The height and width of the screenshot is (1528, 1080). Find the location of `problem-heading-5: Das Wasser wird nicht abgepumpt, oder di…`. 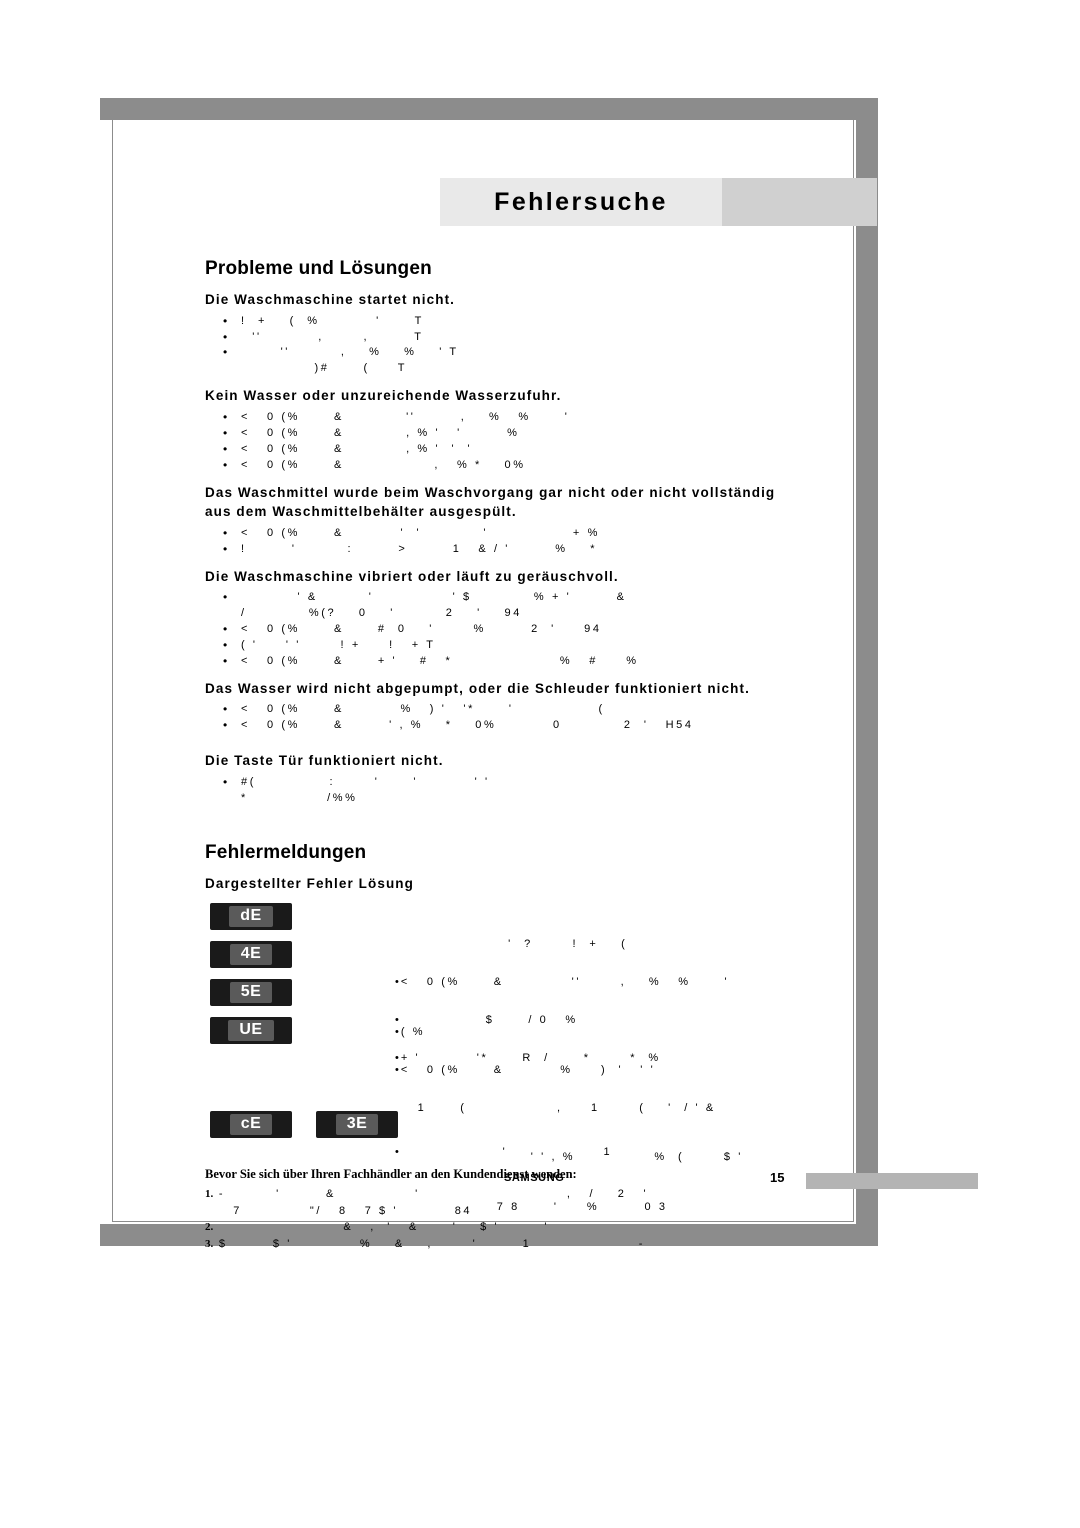

problem-heading-5: Das Wasser wird nicht abgepumpt, oder di… is located at coordinates (477, 688).